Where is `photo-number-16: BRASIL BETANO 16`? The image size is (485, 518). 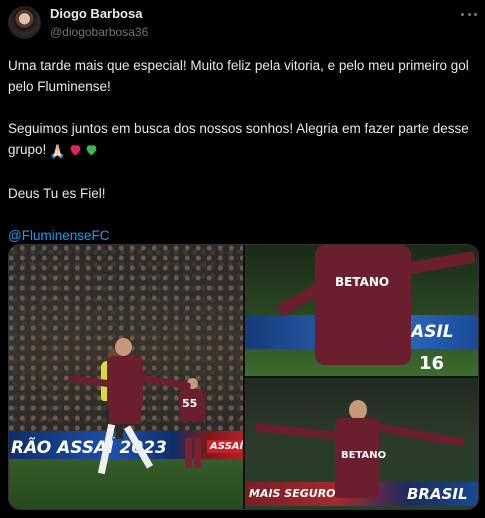 photo-number-16: BRASIL BETANO 16 is located at coordinates (361, 310).